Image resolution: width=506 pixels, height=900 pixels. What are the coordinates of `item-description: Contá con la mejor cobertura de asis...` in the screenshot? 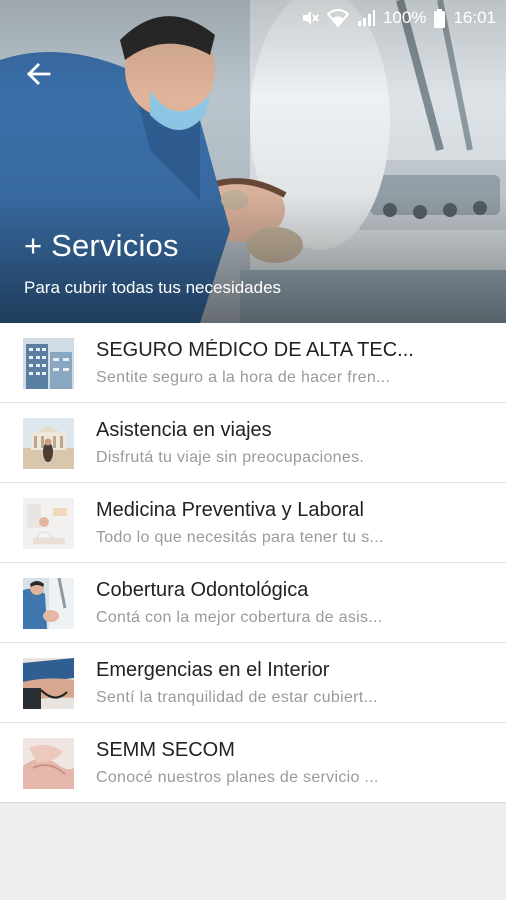 It's located at (239, 617).